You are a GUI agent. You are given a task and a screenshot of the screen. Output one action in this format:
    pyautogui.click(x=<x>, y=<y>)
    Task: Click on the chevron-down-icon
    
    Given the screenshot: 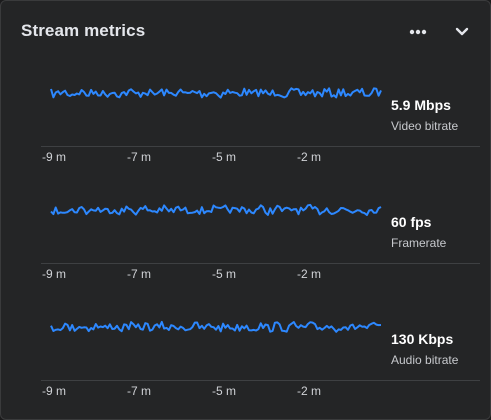 What is the action you would take?
    pyautogui.click(x=462, y=31)
    